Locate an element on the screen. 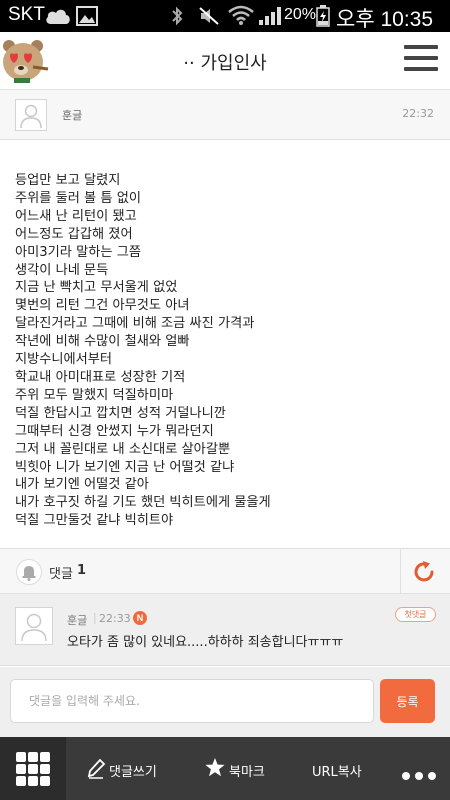  post-line: 내가 보기엔 어떨것 같아 is located at coordinates (82, 485).